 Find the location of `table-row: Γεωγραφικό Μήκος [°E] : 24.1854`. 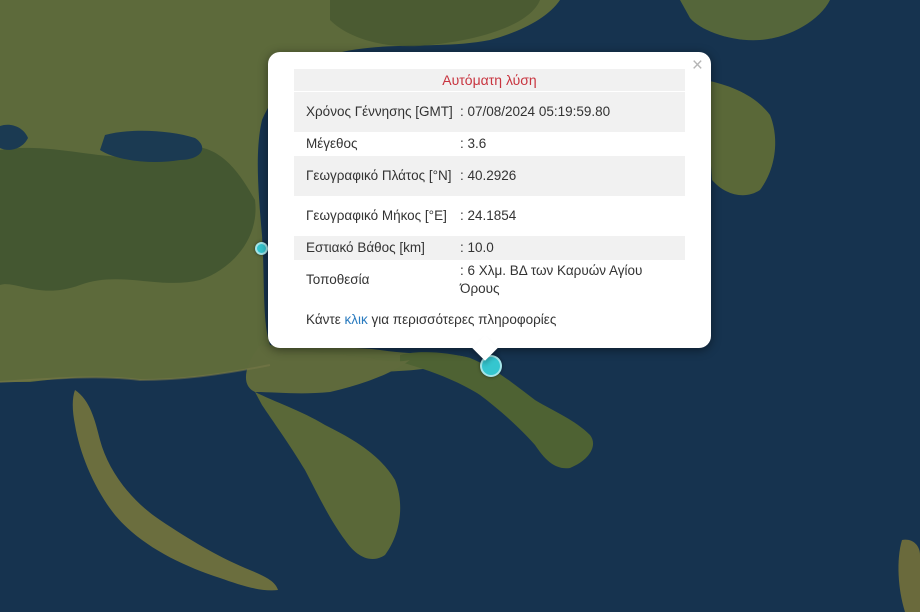

table-row: Γεωγραφικό Μήκος [°E] : 24.1854 is located at coordinates (489, 216).